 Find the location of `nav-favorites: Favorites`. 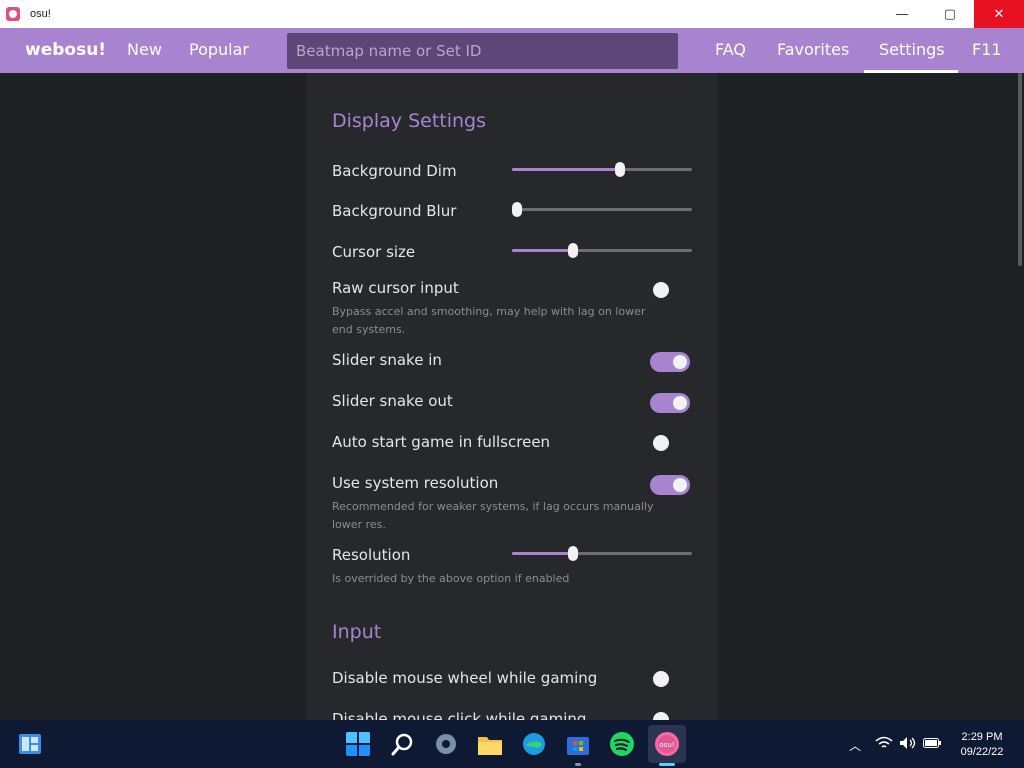

nav-favorites: Favorites is located at coordinates (813, 49).